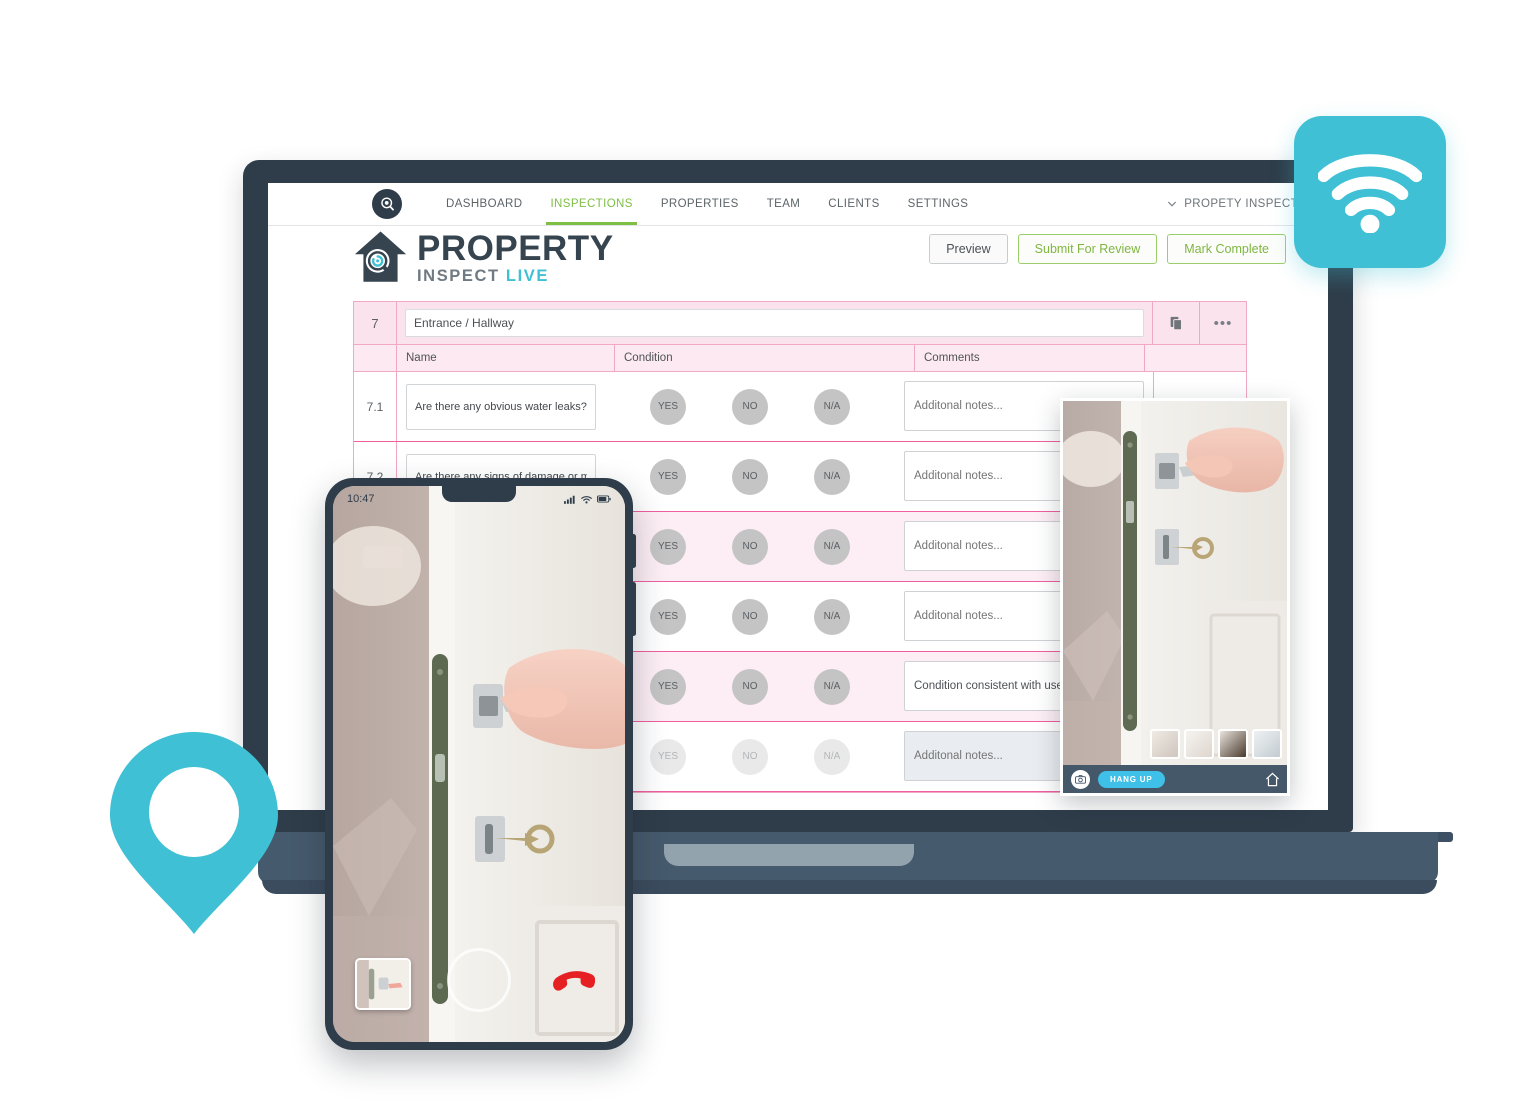 This screenshot has width=1534, height=1113. What do you see at coordinates (1216, 744) in the screenshot?
I see `video-thumbnail-strip` at bounding box center [1216, 744].